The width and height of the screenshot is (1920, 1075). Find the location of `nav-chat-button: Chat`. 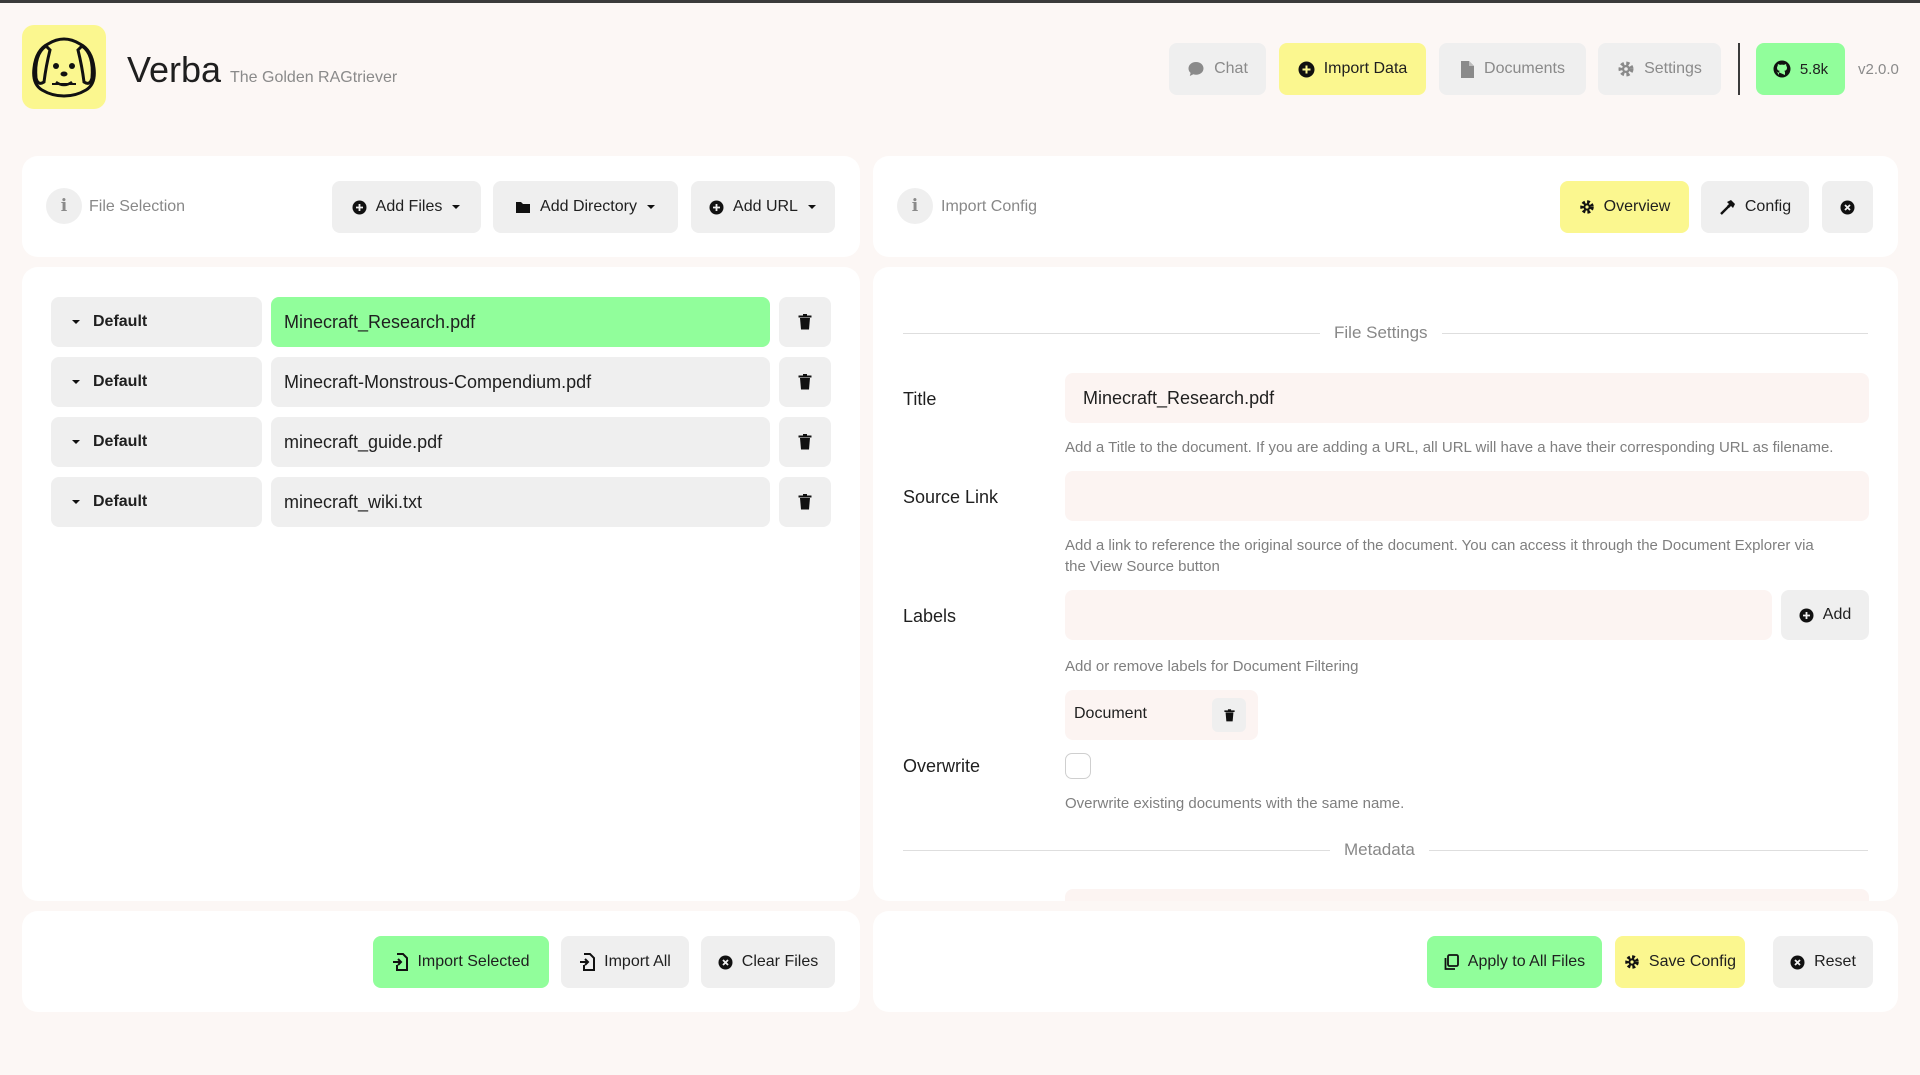

nav-chat-button: Chat is located at coordinates (1217, 69).